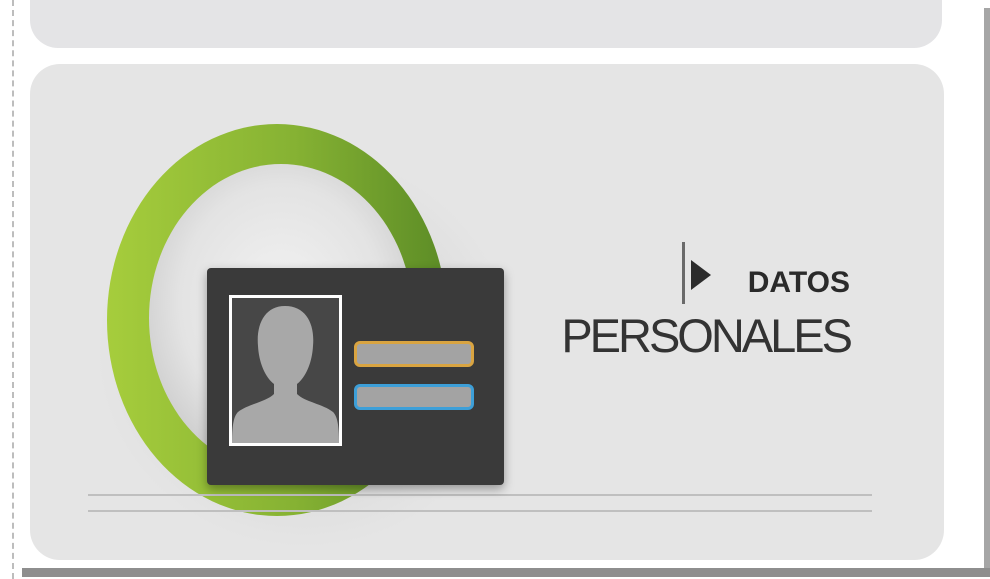 This screenshot has height=579, width=990. What do you see at coordinates (414, 354) in the screenshot?
I see `name-field-bar` at bounding box center [414, 354].